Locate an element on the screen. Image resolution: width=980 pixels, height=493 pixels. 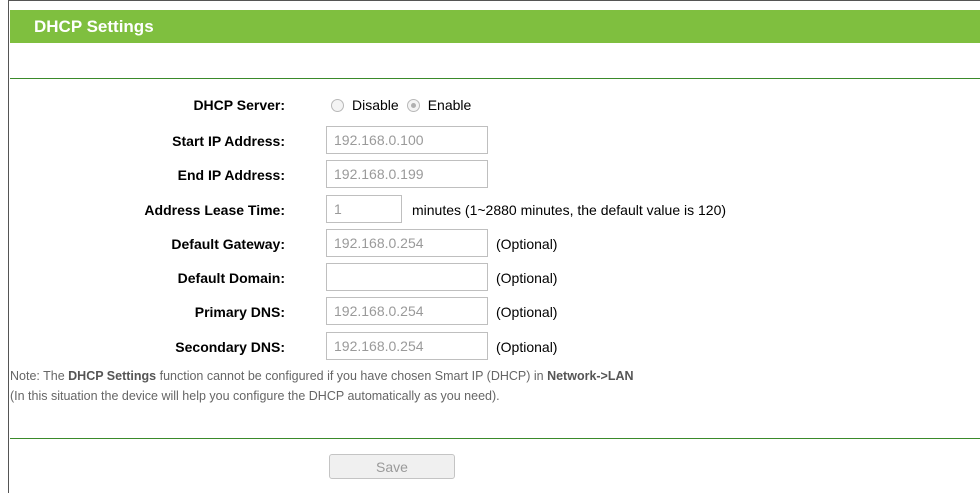
dhcp-enable-radio is located at coordinates (413, 105).